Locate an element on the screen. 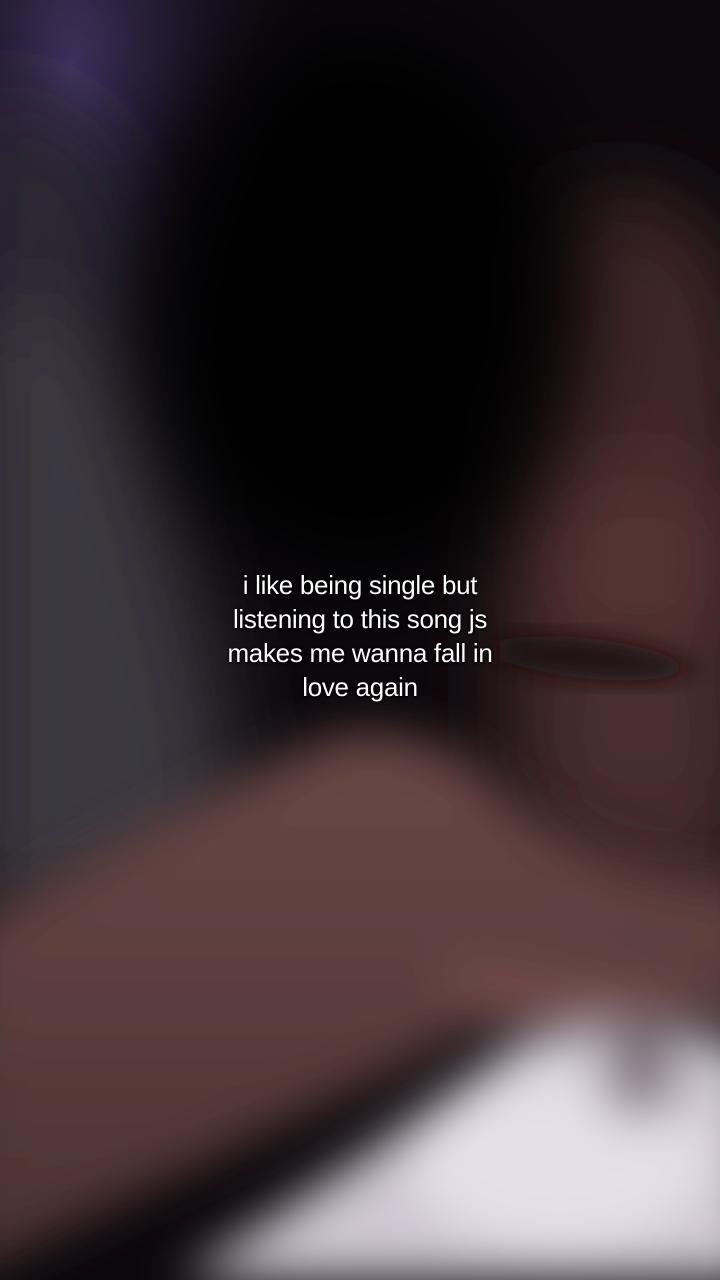  caption-line: makes me wanna fall in is located at coordinates (360, 653).